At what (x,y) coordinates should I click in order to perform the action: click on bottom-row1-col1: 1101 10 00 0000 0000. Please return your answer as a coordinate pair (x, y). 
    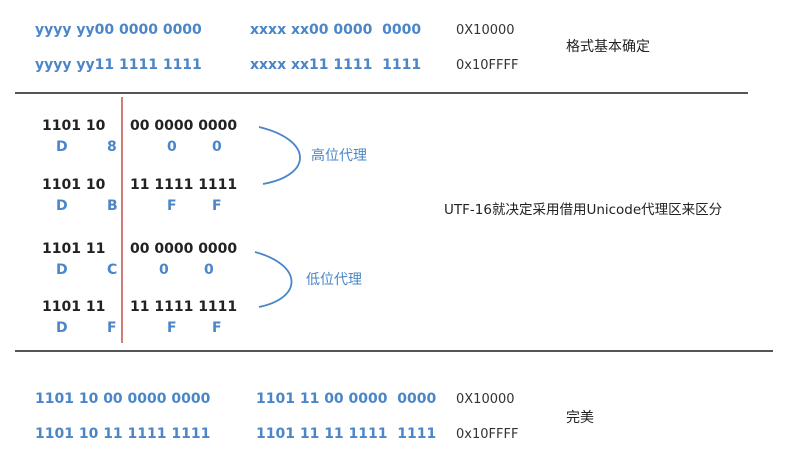
    Looking at the image, I should click on (123, 399).